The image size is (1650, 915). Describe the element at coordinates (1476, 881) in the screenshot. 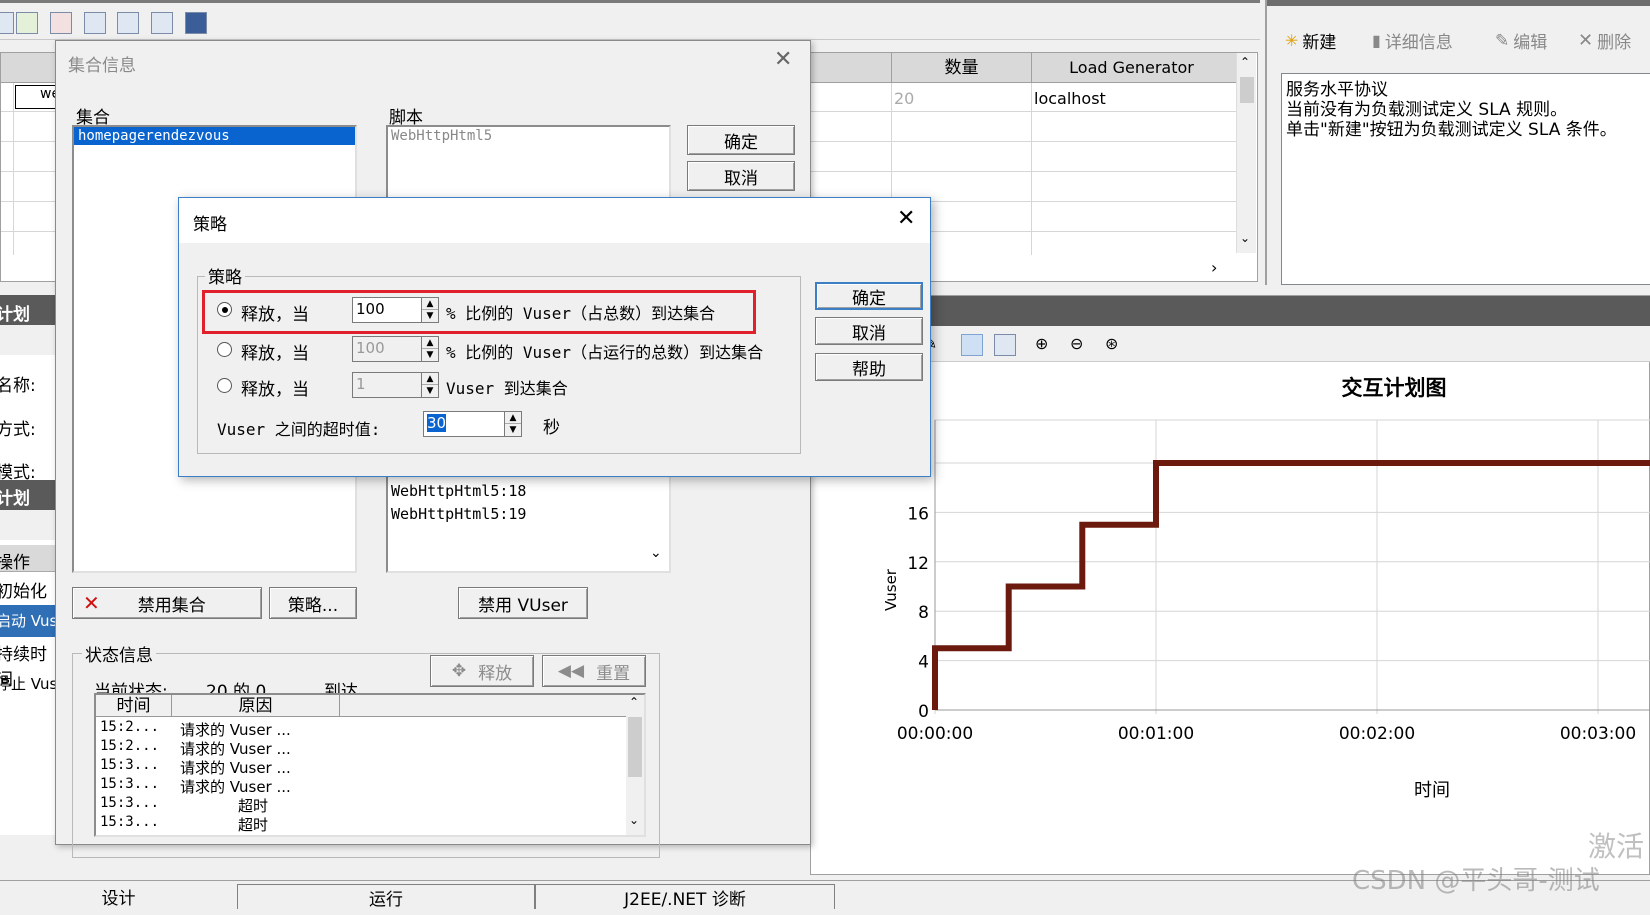

I see `watermark-csdn: CSDN @平头哥-测试` at that location.